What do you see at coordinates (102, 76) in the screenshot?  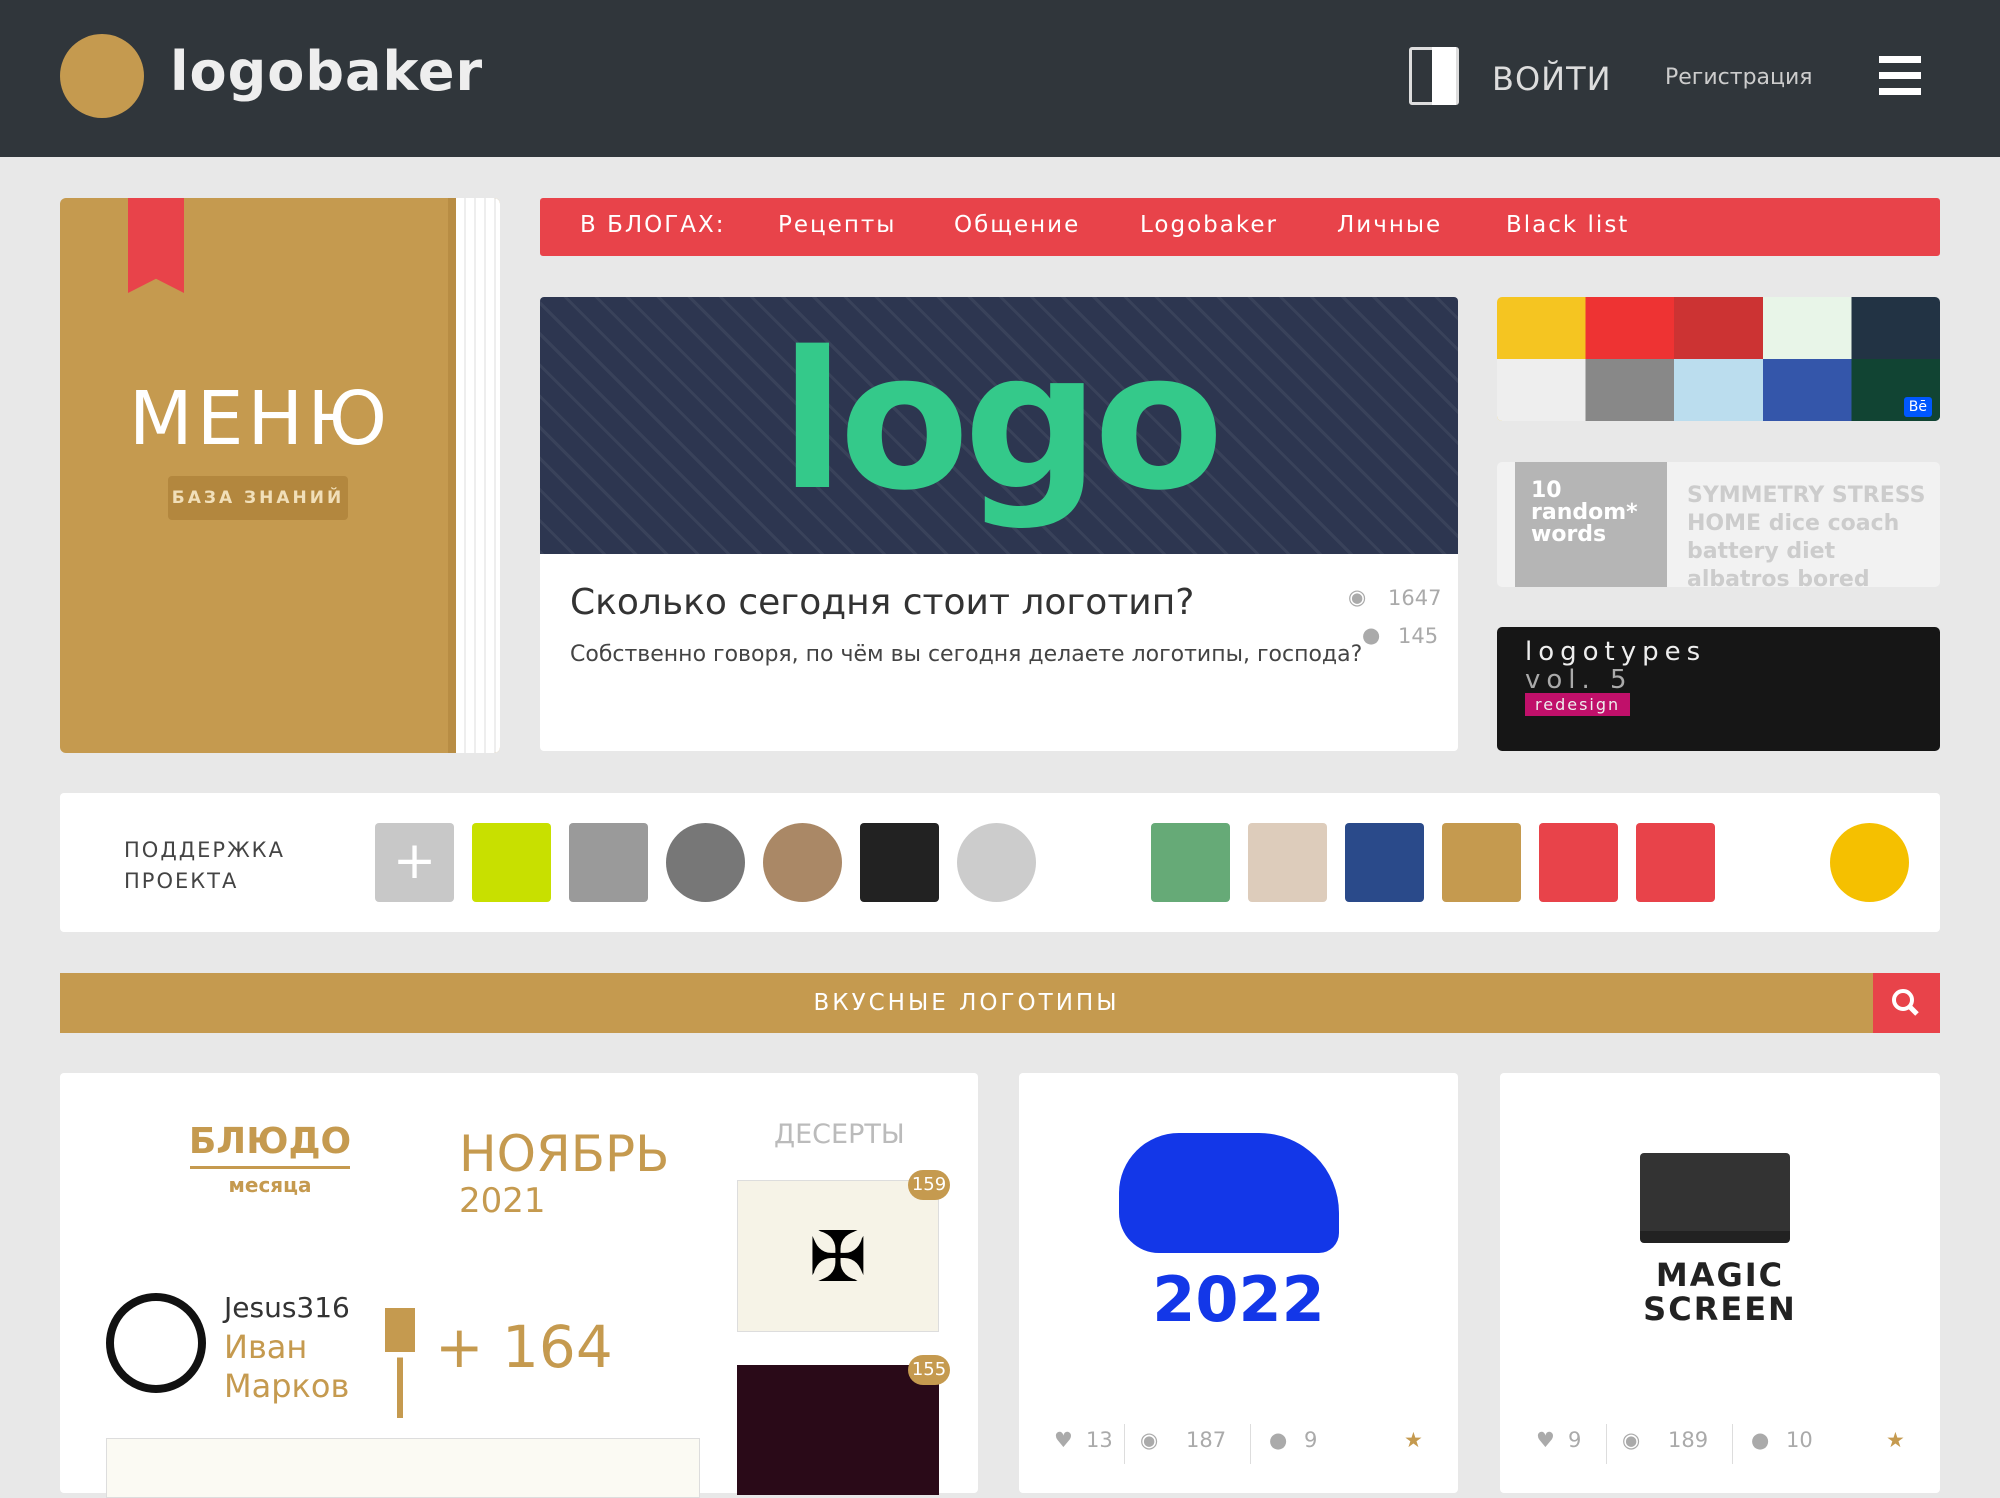 I see `logo-icon` at bounding box center [102, 76].